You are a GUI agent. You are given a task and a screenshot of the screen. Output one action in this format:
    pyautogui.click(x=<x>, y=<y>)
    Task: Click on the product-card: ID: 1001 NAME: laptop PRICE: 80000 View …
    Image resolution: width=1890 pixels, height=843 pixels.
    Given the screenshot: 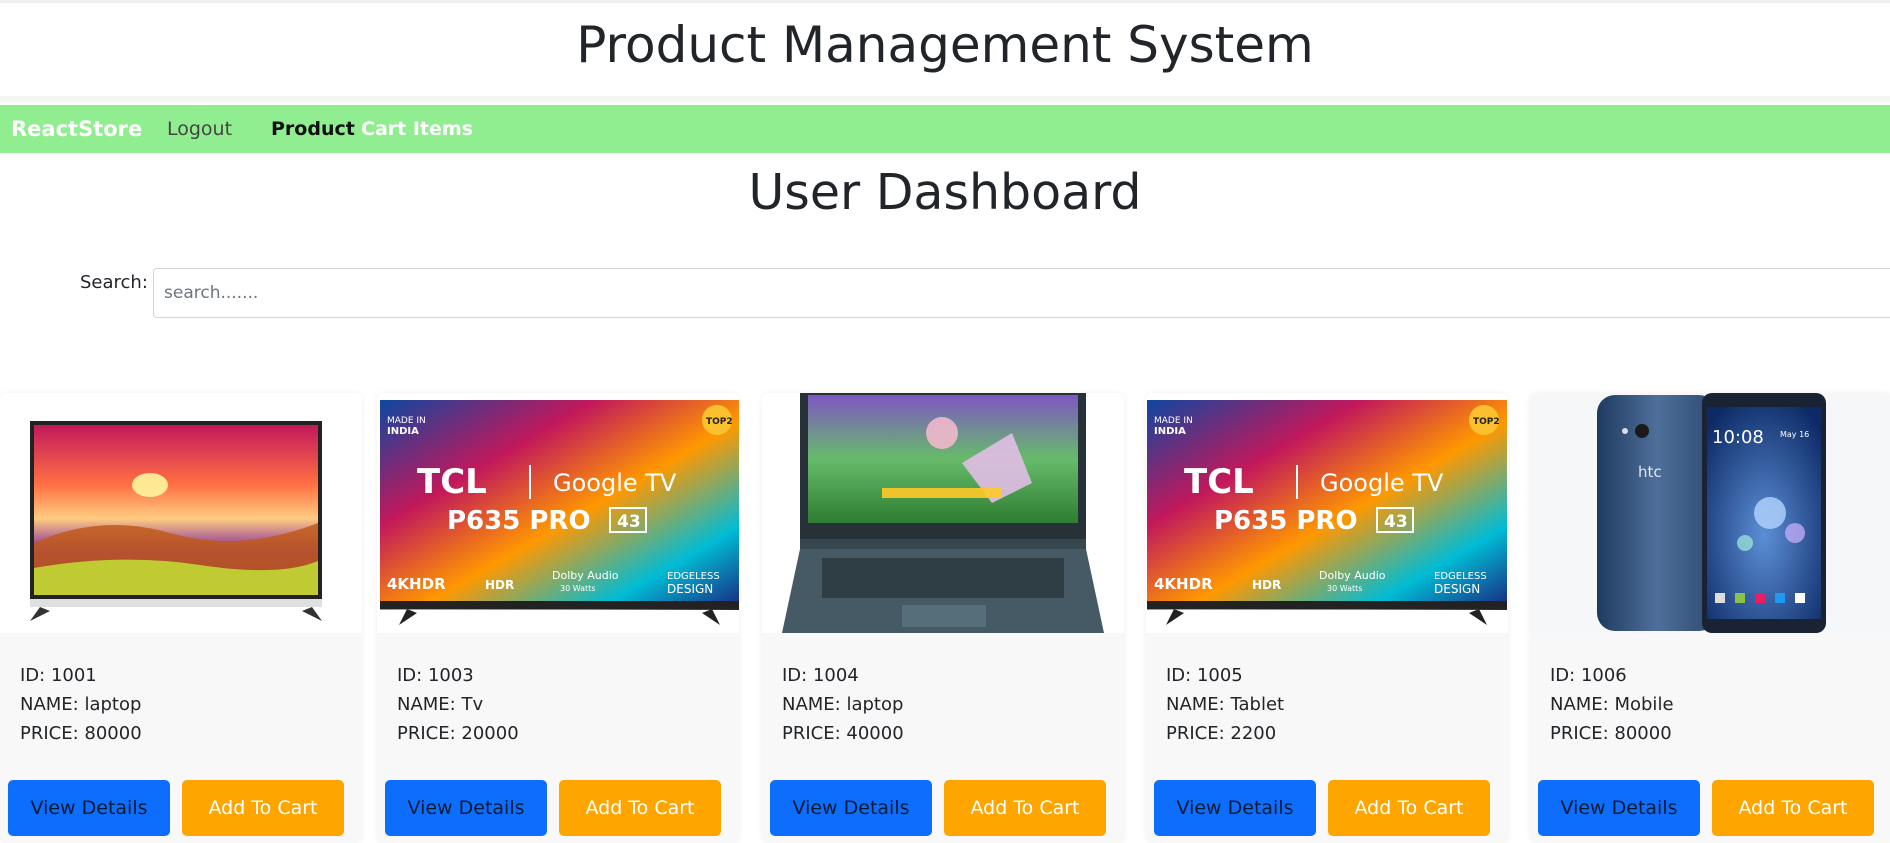 What is the action you would take?
    pyautogui.click(x=181, y=618)
    